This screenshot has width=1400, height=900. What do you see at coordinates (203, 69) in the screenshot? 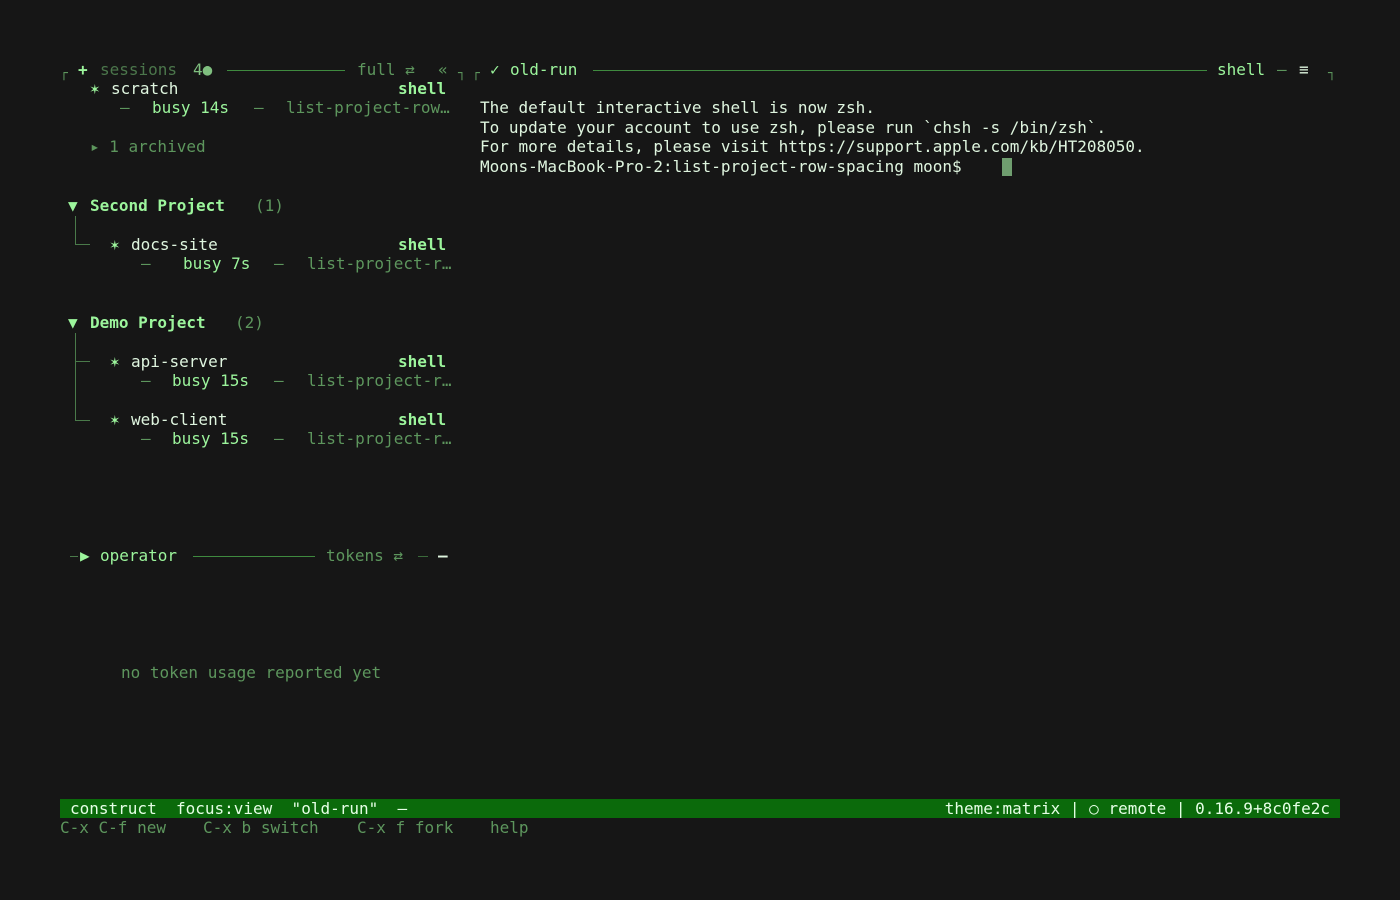
I see `sessions-count: 4●` at bounding box center [203, 69].